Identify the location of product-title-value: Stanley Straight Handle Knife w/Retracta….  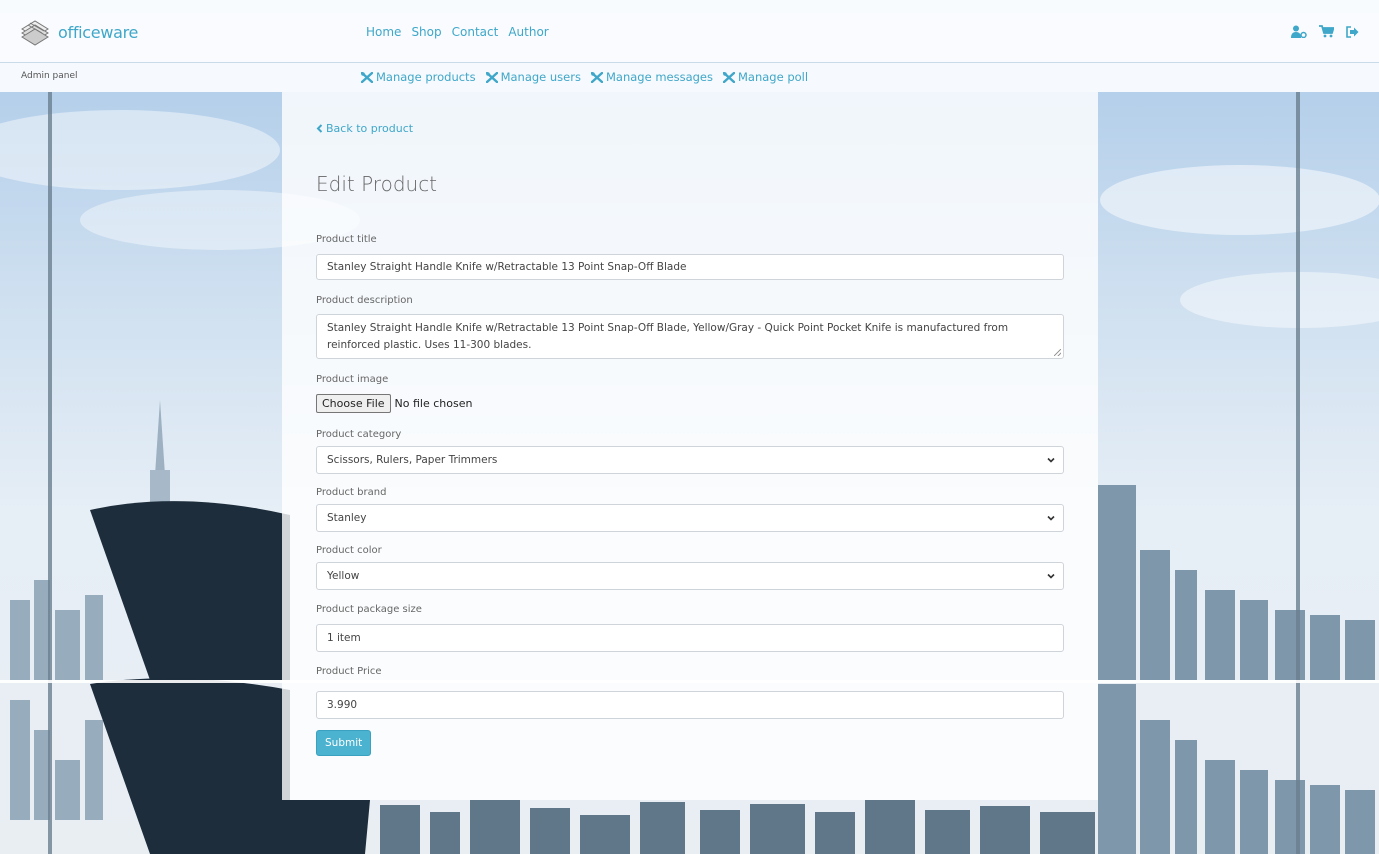
(507, 267).